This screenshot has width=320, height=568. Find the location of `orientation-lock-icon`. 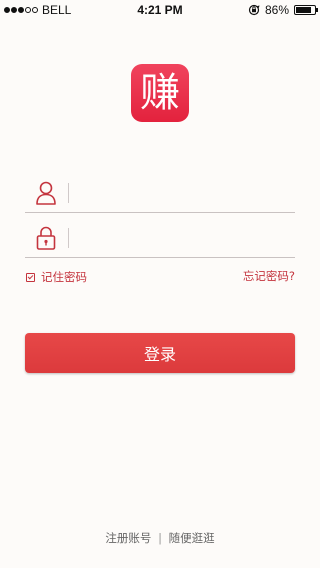

orientation-lock-icon is located at coordinates (254, 10).